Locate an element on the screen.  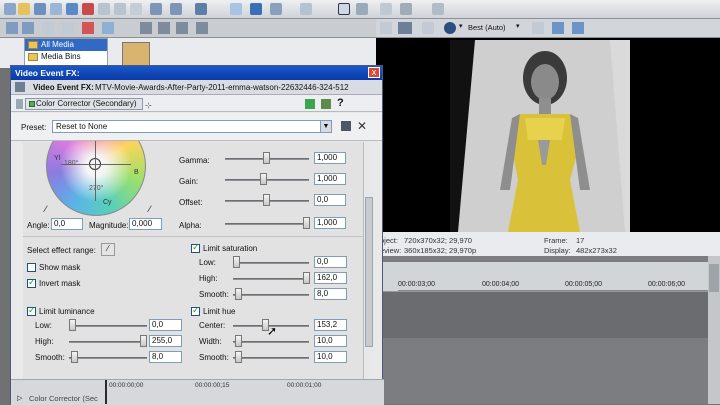
offset-input: 0,0 is located at coordinates (330, 200).